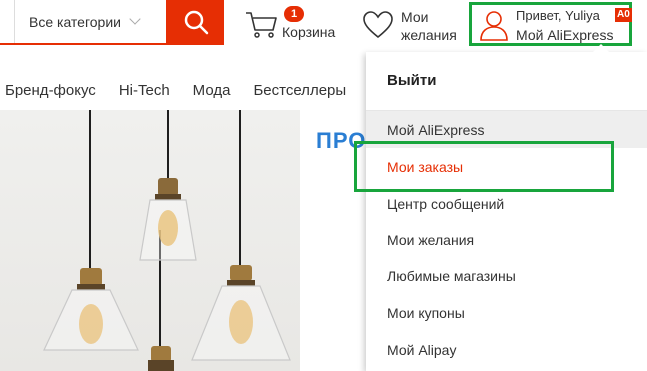  I want to click on nav-item-hi-tech: Hi-Tech, so click(144, 90).